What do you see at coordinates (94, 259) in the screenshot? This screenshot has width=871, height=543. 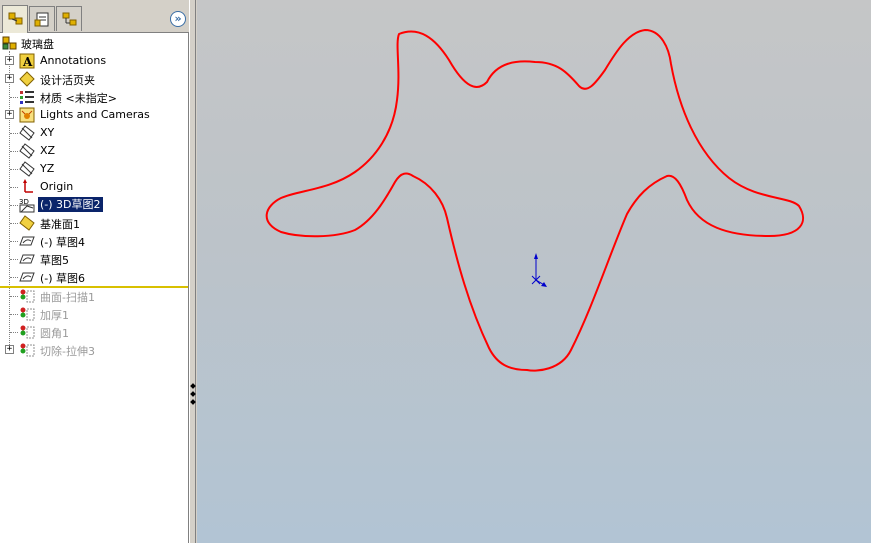 I see `tree-item-sketch5: 草图5` at bounding box center [94, 259].